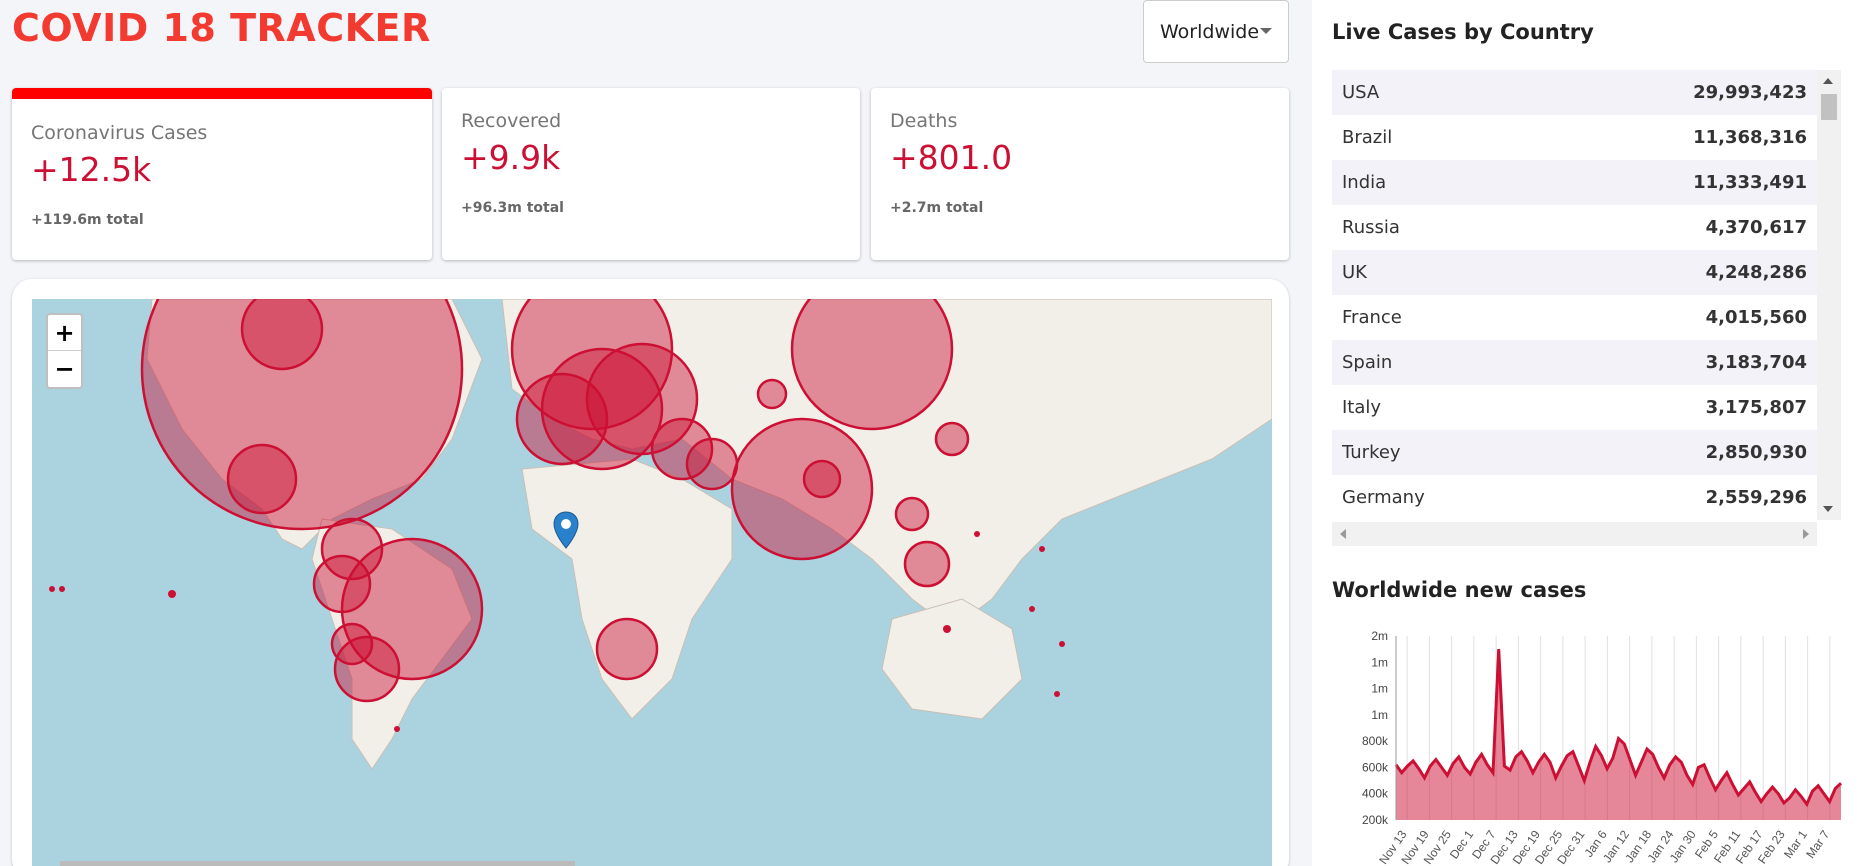  I want to click on country-name: UK, so click(1354, 272).